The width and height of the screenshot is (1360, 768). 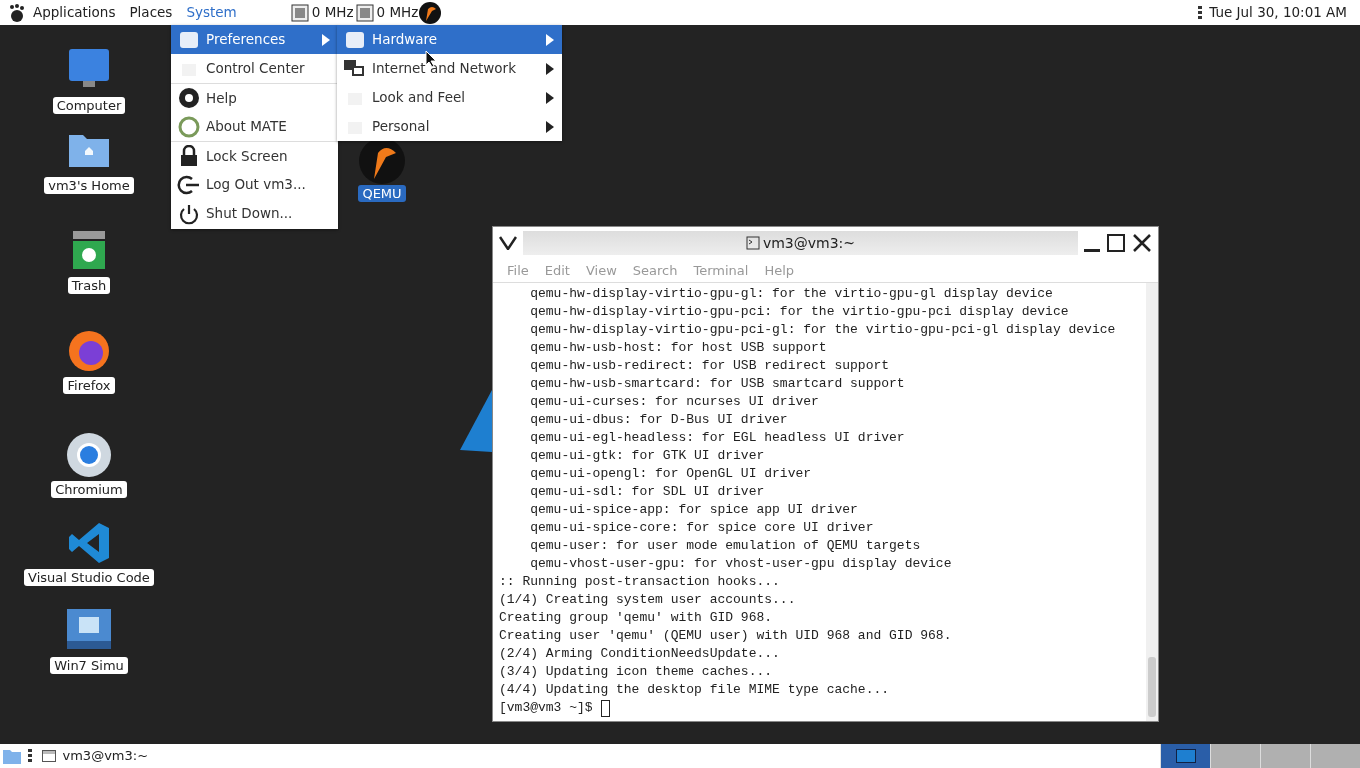 What do you see at coordinates (89, 577) in the screenshot?
I see `icon-label: Visual Studio Code` at bounding box center [89, 577].